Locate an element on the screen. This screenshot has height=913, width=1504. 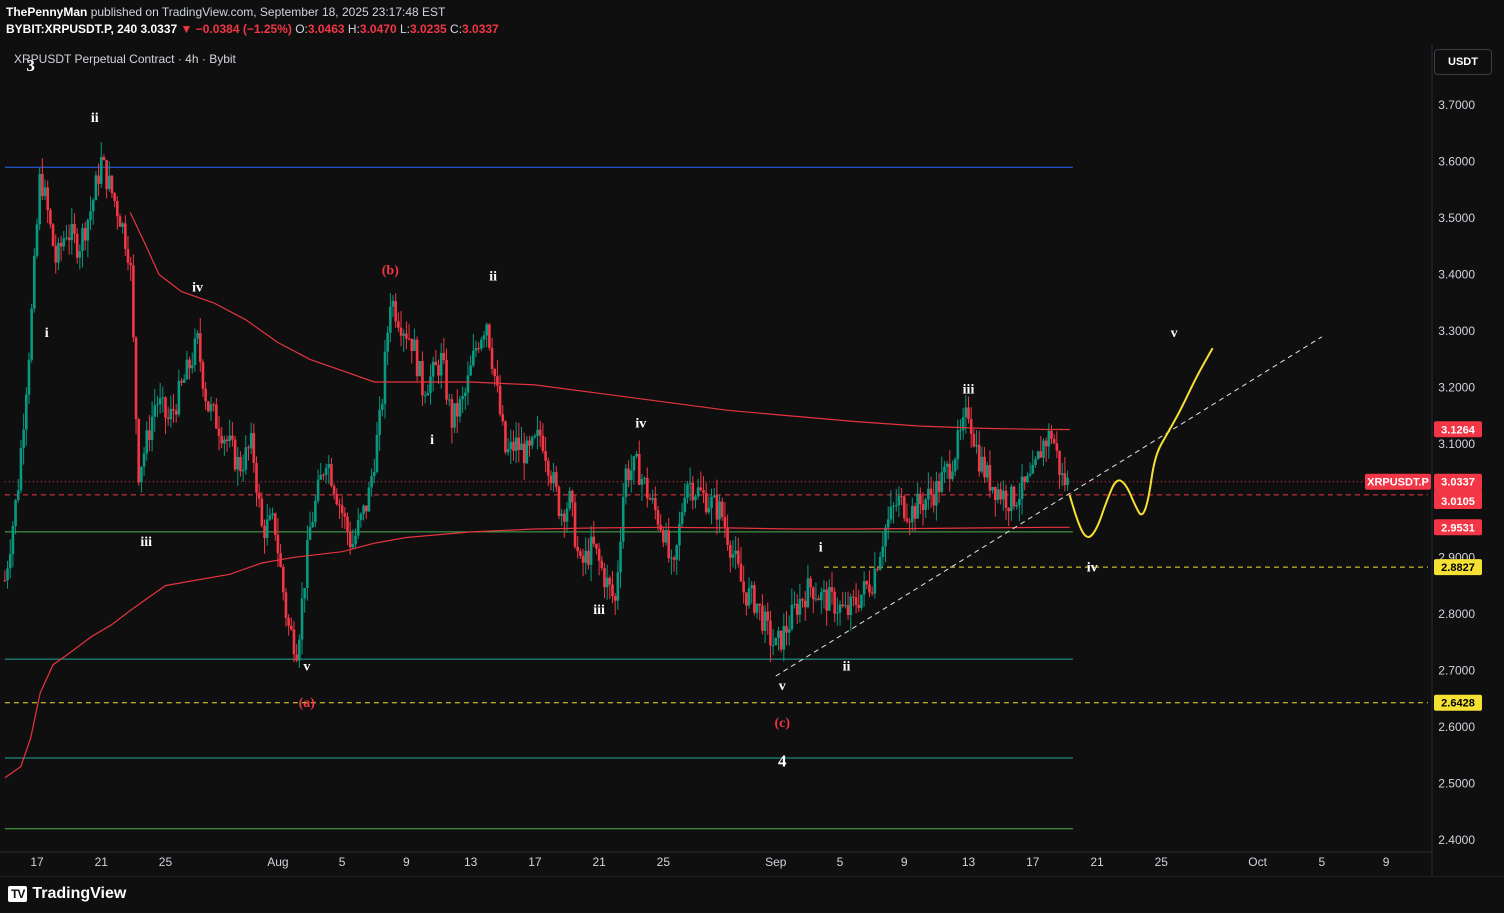
wave-label: v is located at coordinates (1174, 333).